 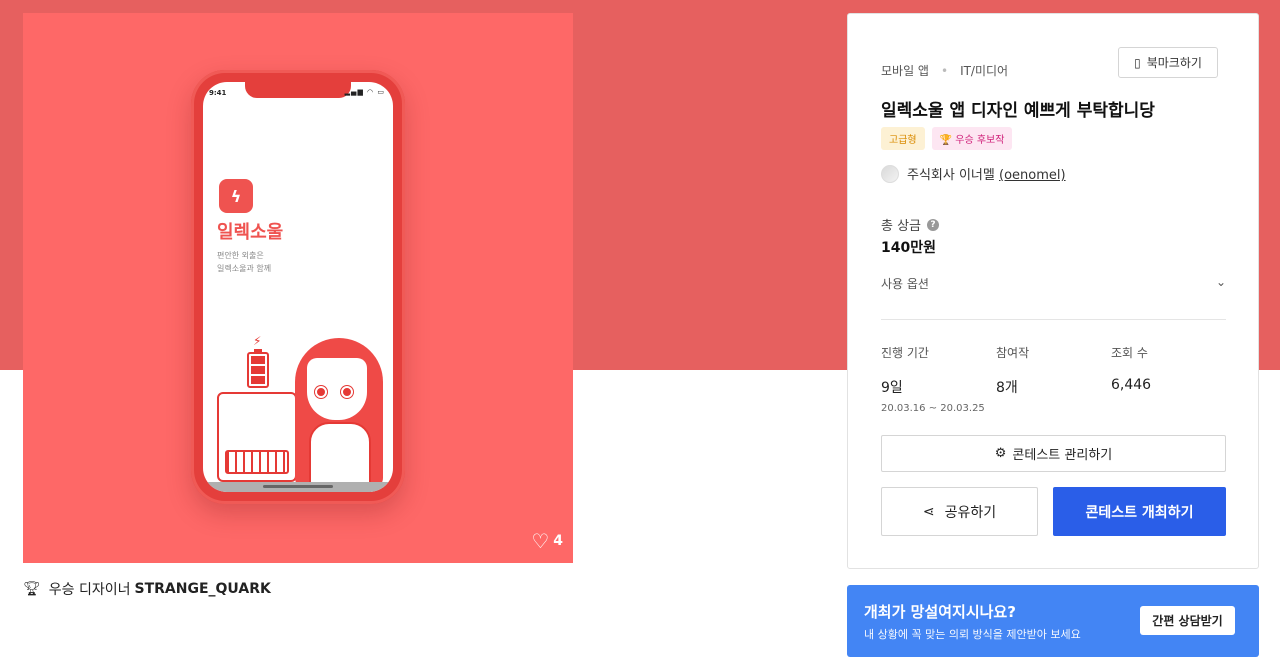 I want to click on host-info: 주식회사 이너멜 (oenomel), so click(x=973, y=173).